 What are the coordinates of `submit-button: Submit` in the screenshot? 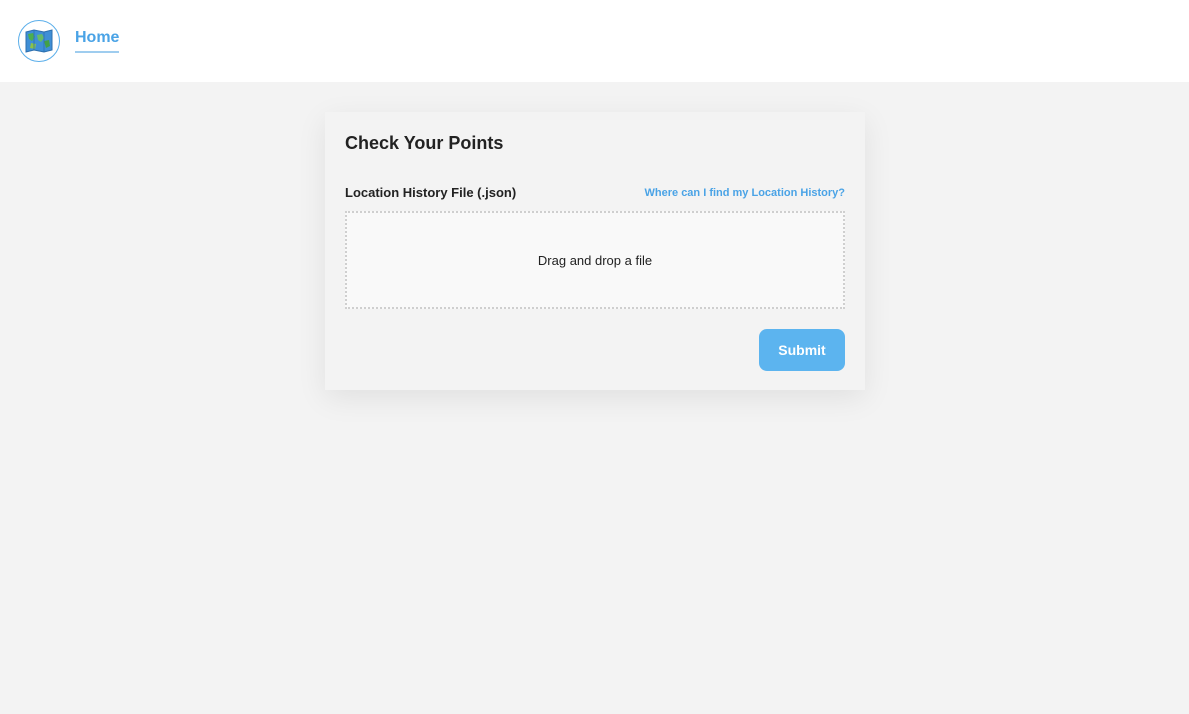 It's located at (802, 350).